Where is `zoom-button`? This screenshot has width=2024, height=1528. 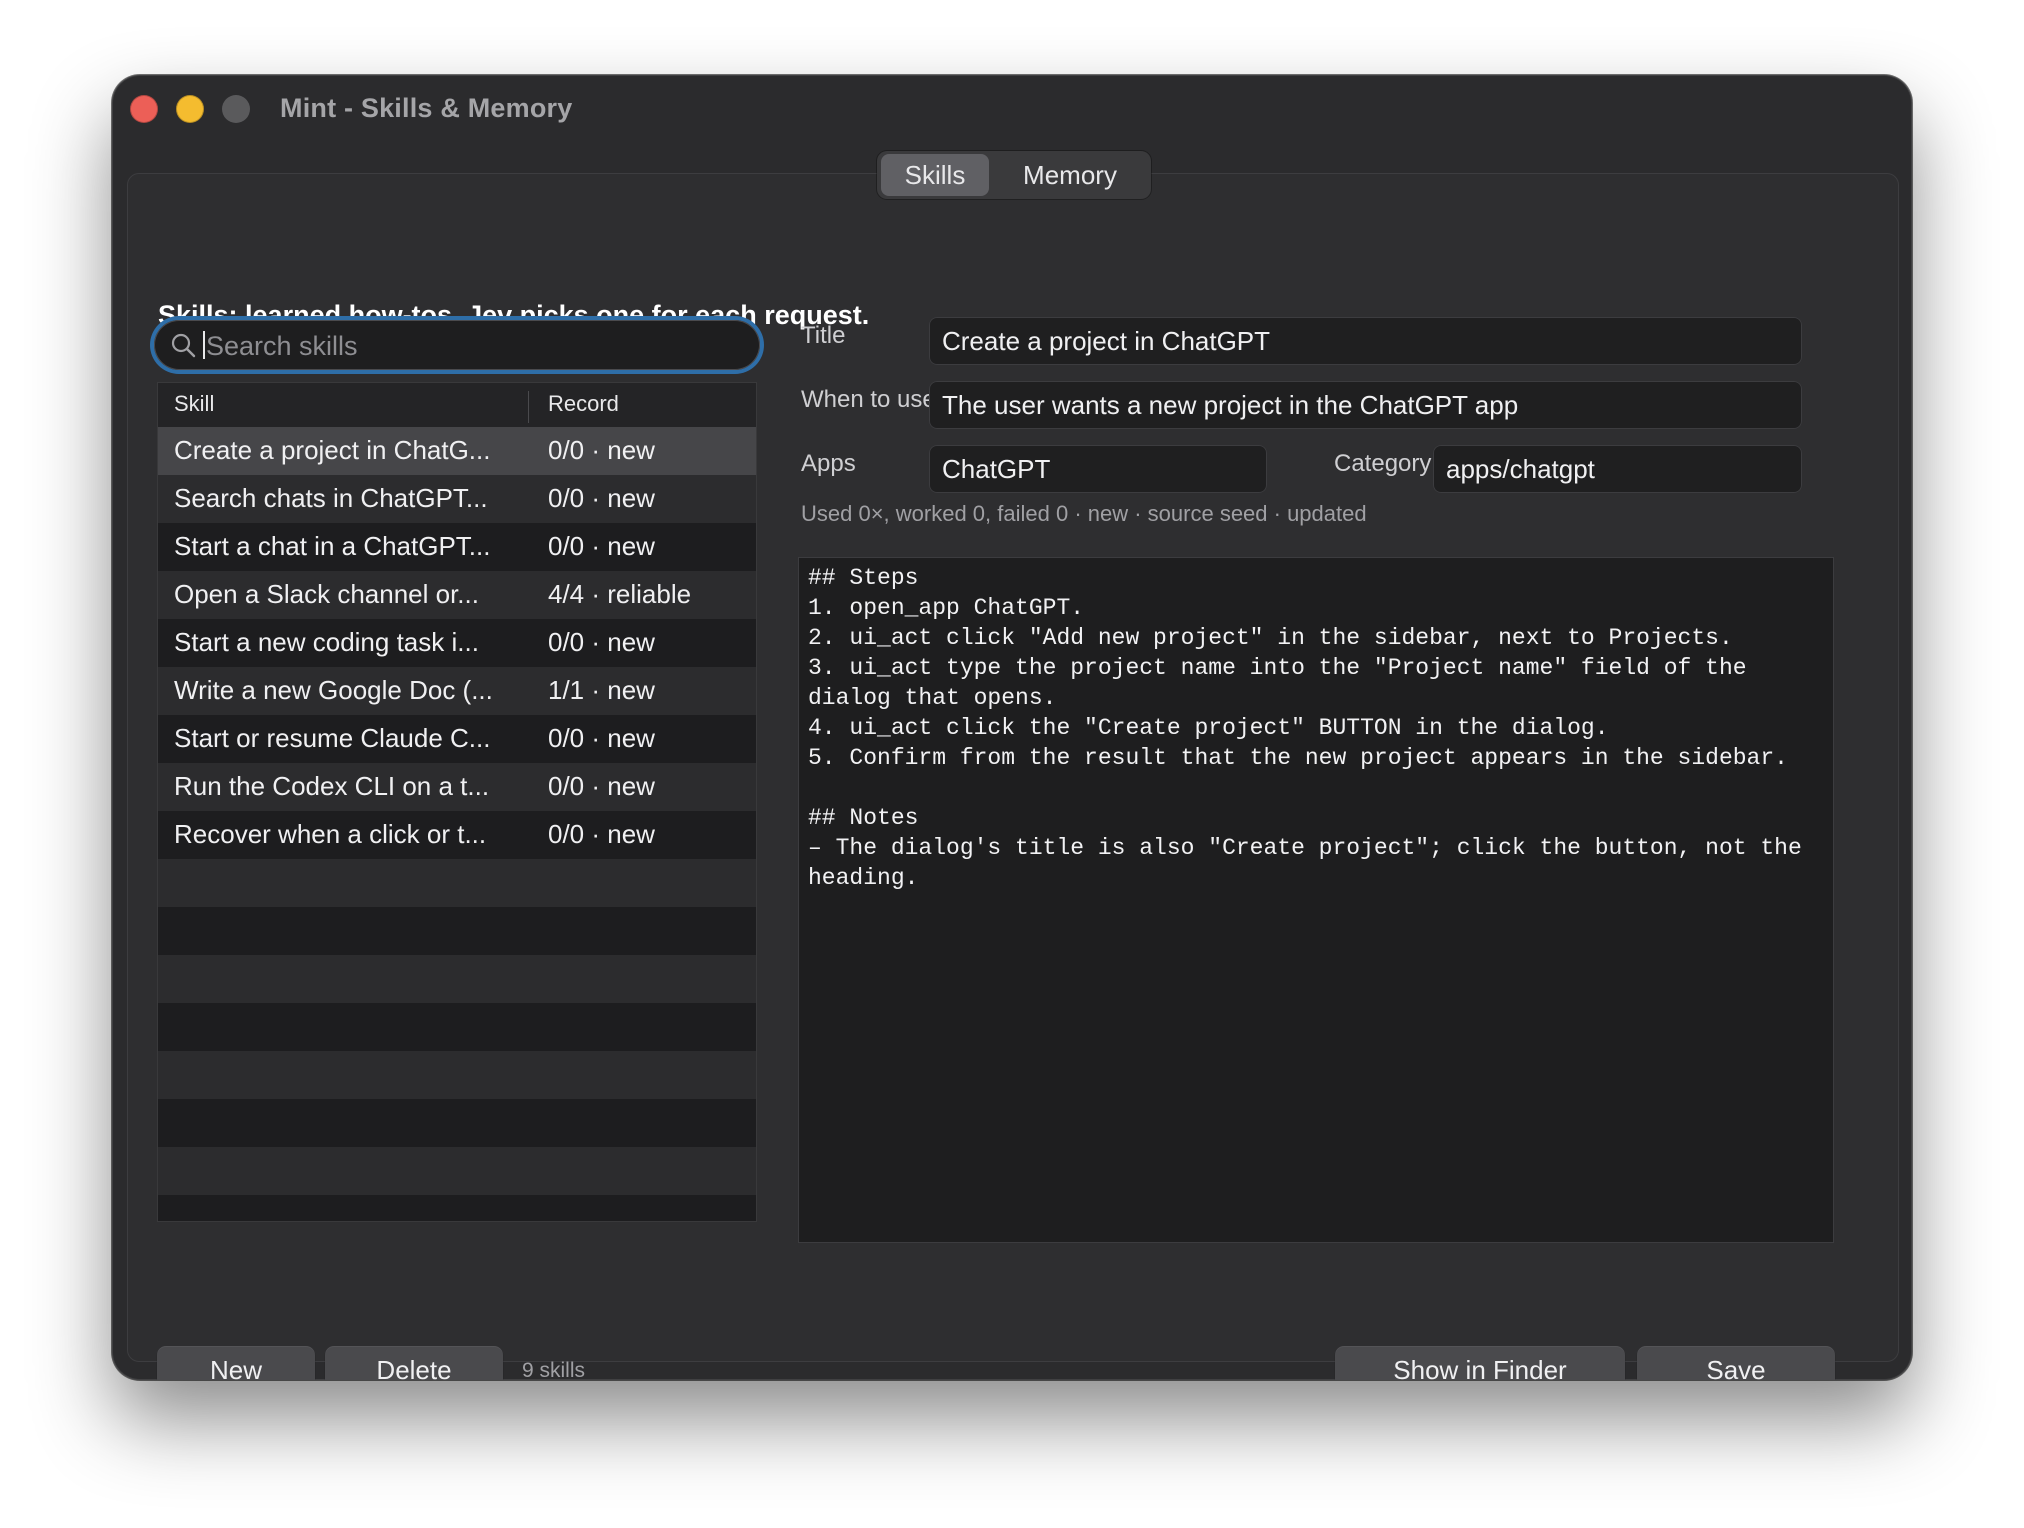 zoom-button is located at coordinates (236, 109).